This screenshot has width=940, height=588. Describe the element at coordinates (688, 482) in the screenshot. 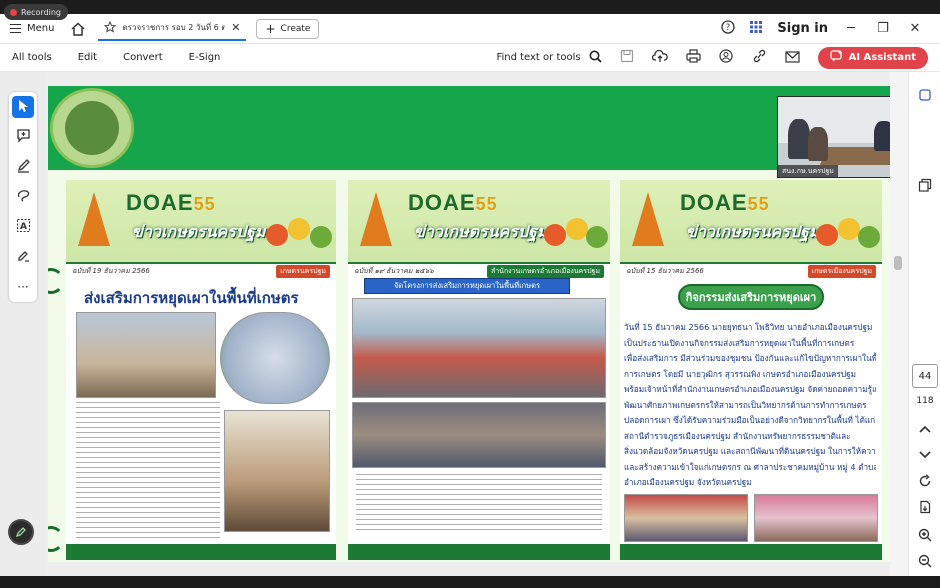

I see `article-line: อำเภอเมืองนครปฐม จังหวัดนครปฐม` at that location.